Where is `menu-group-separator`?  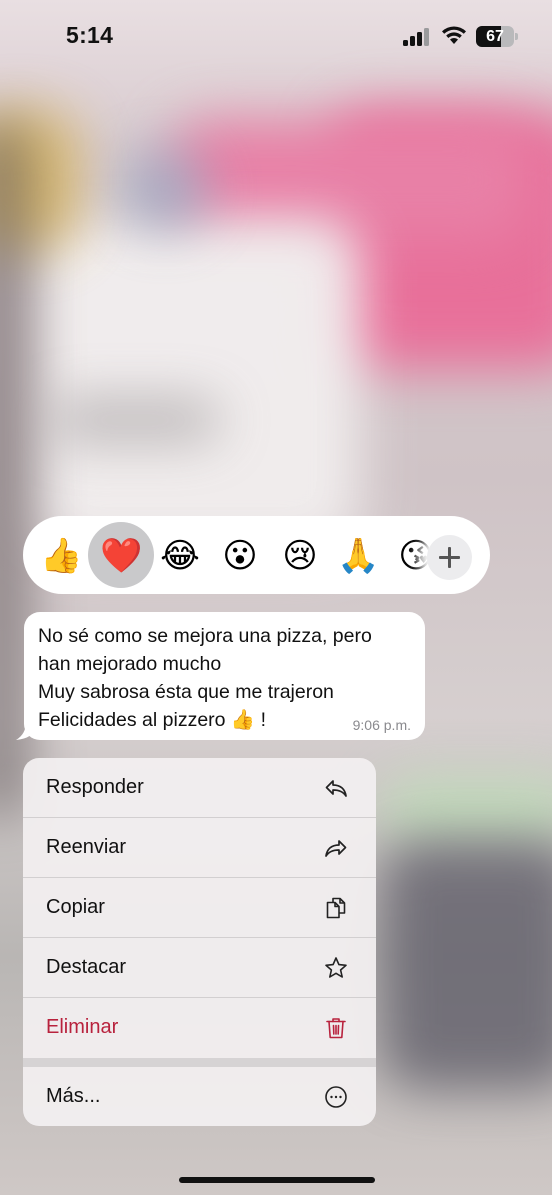 menu-group-separator is located at coordinates (199, 1062).